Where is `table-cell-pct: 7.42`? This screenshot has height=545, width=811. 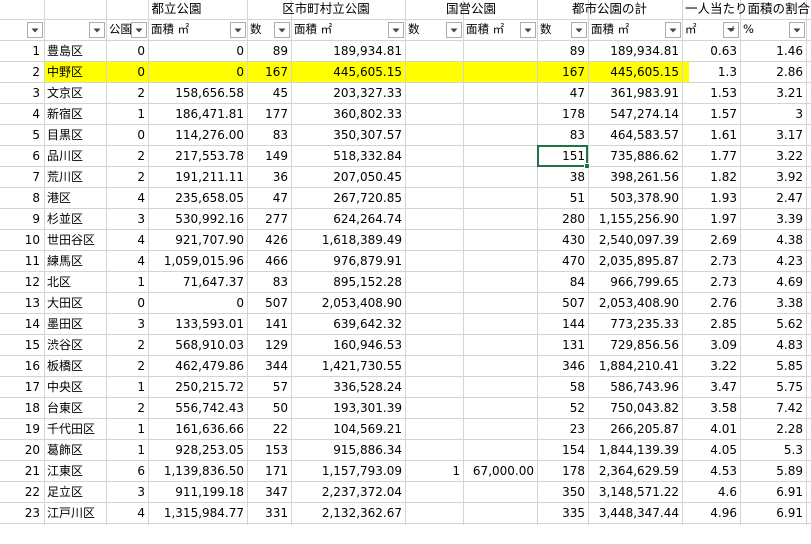 table-cell-pct: 7.42 is located at coordinates (773, 408).